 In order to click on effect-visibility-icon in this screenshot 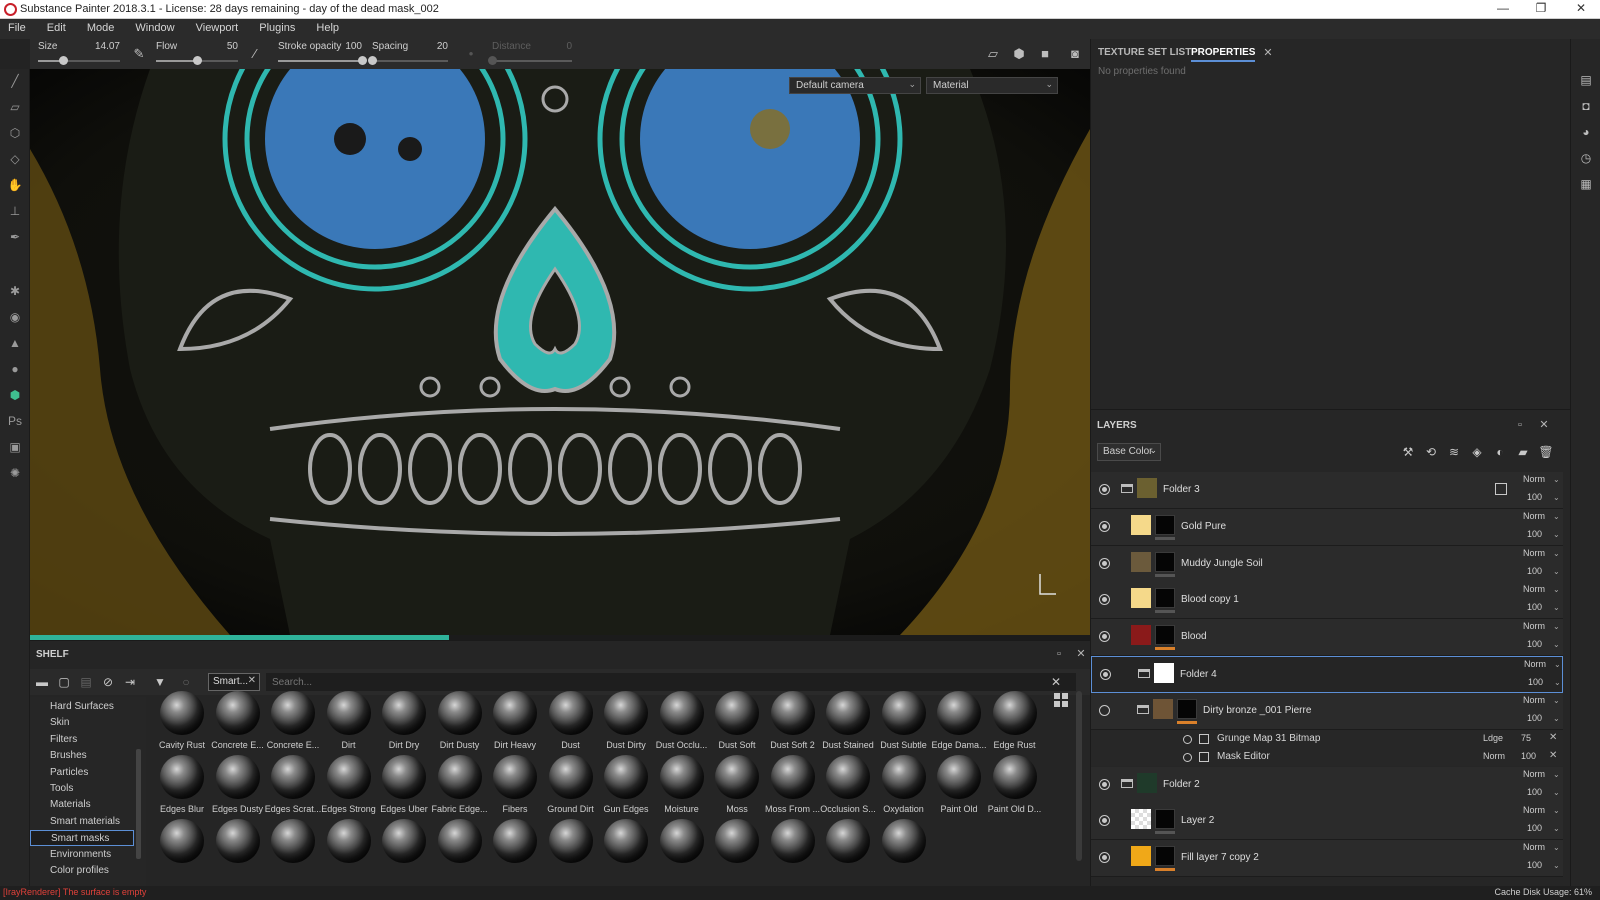, I will do `click(1187, 739)`.